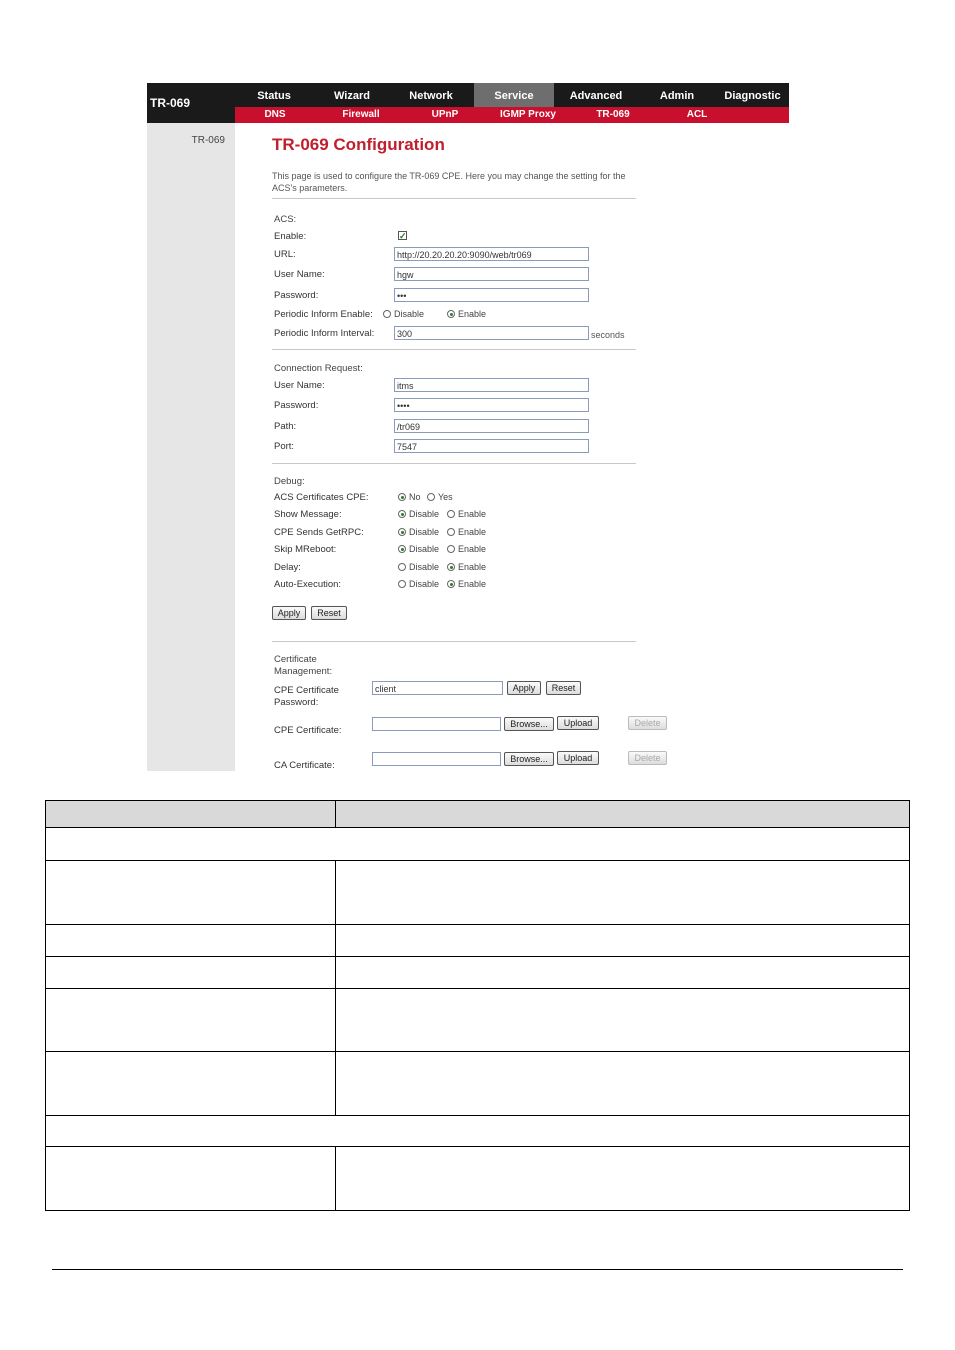 This screenshot has height=1350, width=955. What do you see at coordinates (472, 514) in the screenshot?
I see `show-message-enable-text: Enable` at bounding box center [472, 514].